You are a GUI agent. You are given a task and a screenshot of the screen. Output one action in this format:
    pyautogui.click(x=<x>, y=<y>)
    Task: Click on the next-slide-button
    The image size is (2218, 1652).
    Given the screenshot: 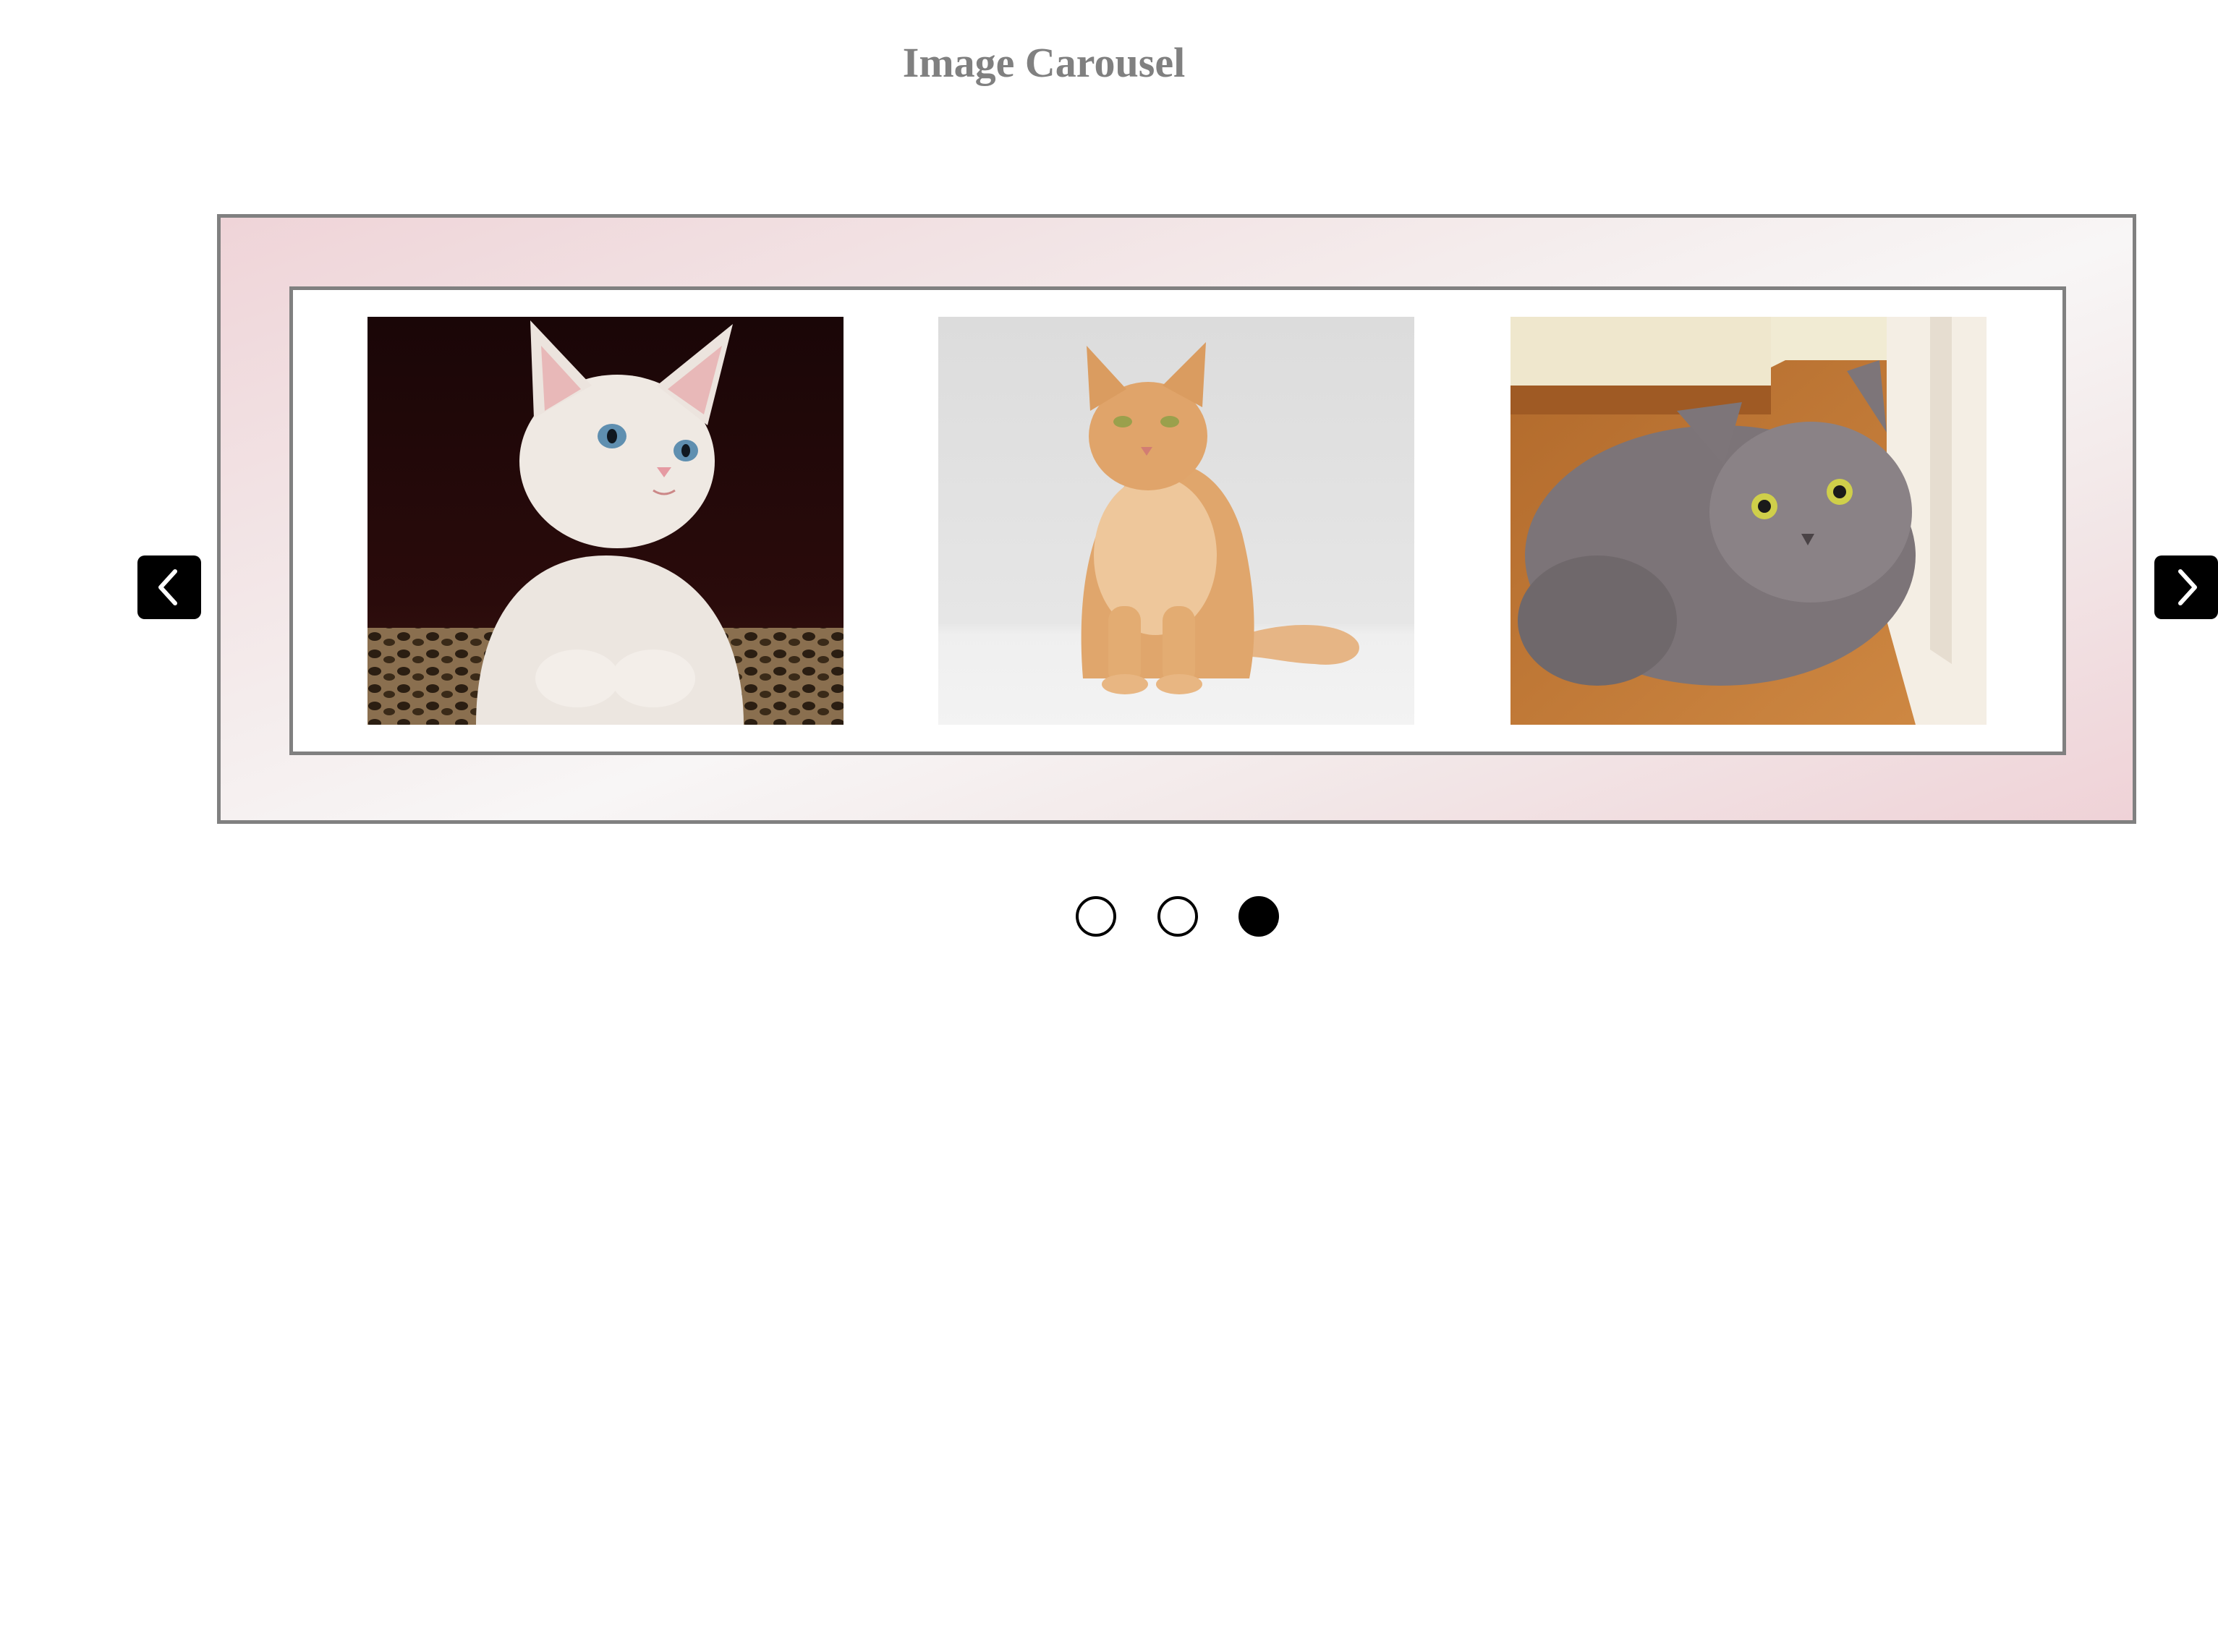 What is the action you would take?
    pyautogui.click(x=2186, y=587)
    